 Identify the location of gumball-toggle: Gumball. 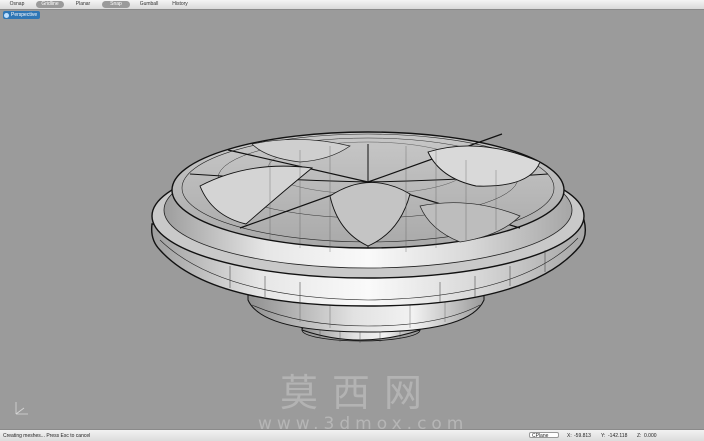
(149, 4).